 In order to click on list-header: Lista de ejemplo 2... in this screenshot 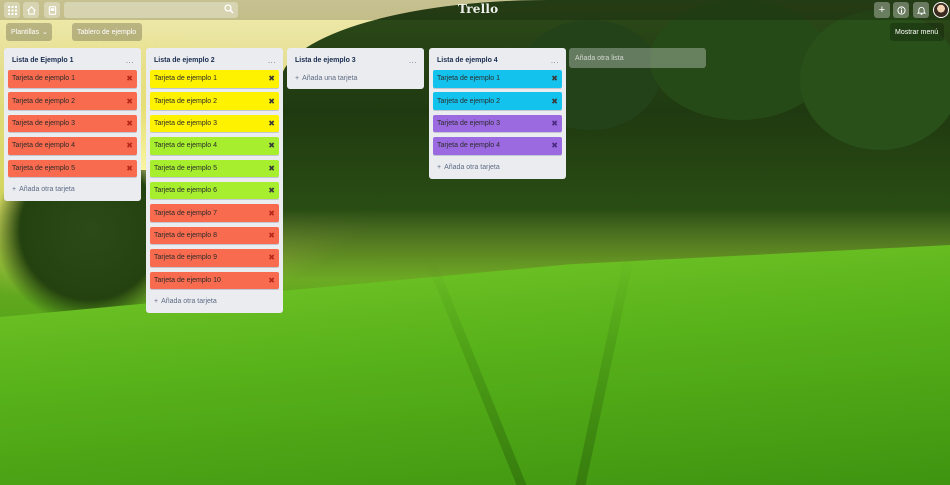, I will do `click(214, 60)`.